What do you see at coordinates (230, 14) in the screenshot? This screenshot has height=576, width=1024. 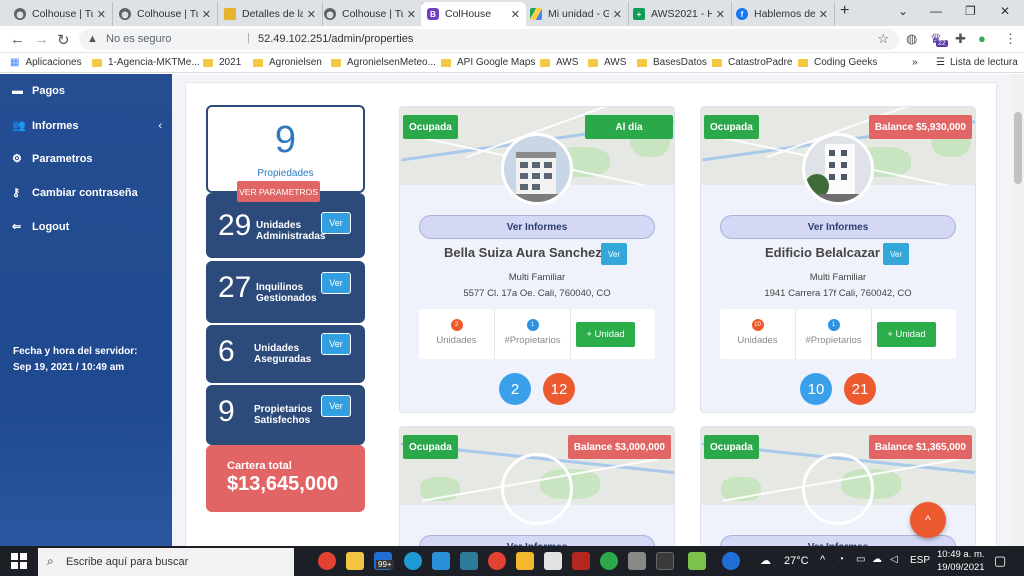 I see `box-icon` at bounding box center [230, 14].